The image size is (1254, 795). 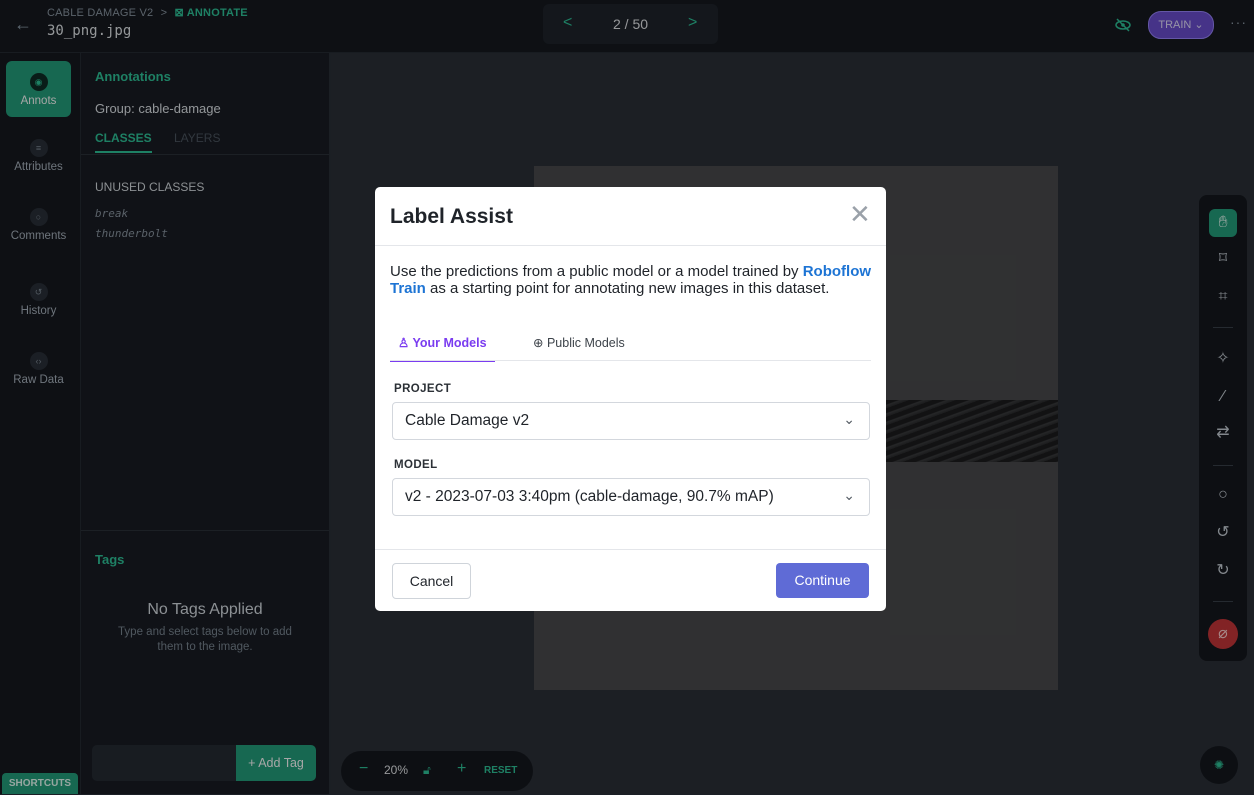 I want to click on project-select-value: Cable Damage v2, so click(x=467, y=420).